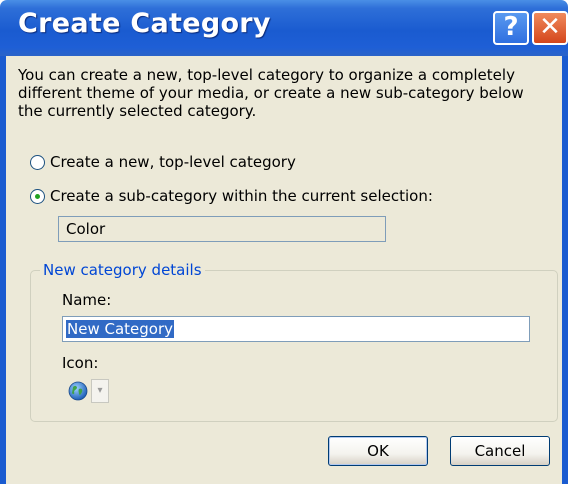 The width and height of the screenshot is (568, 484). I want to click on radio-top-level, so click(37, 162).